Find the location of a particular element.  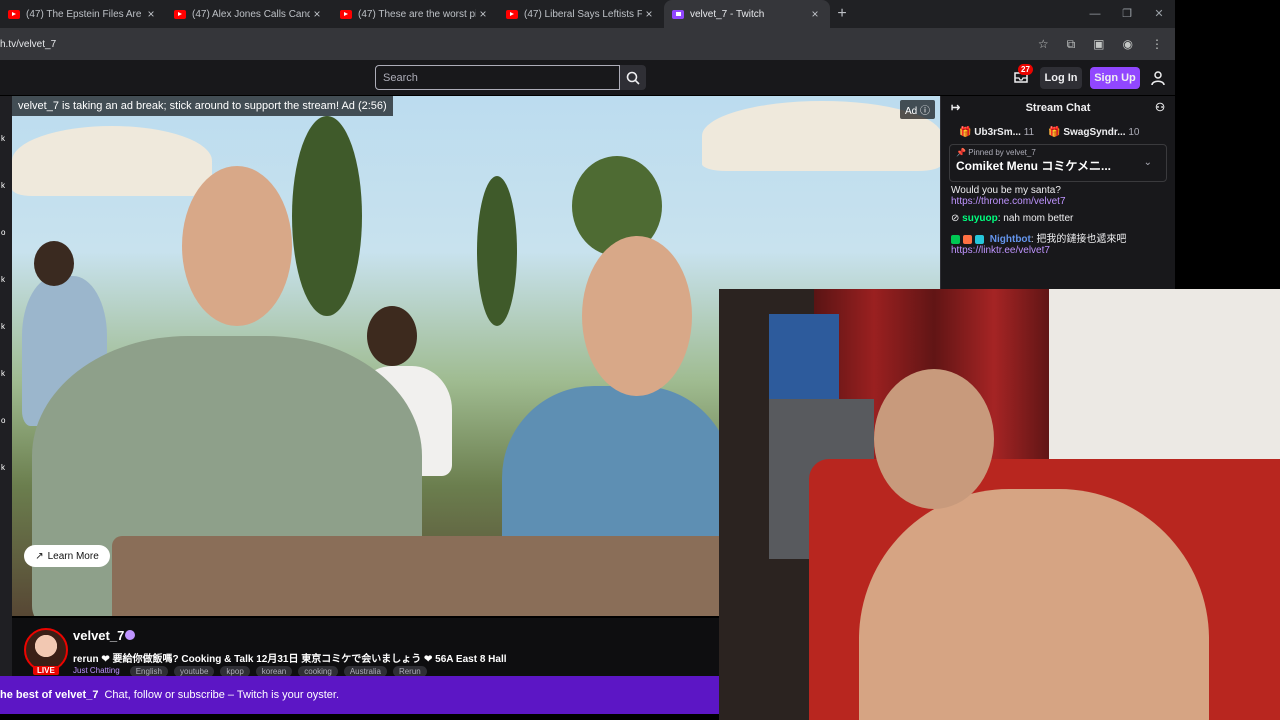

browser-tab: (47) Alex Jones Calls Candace O... × is located at coordinates (249, 14).